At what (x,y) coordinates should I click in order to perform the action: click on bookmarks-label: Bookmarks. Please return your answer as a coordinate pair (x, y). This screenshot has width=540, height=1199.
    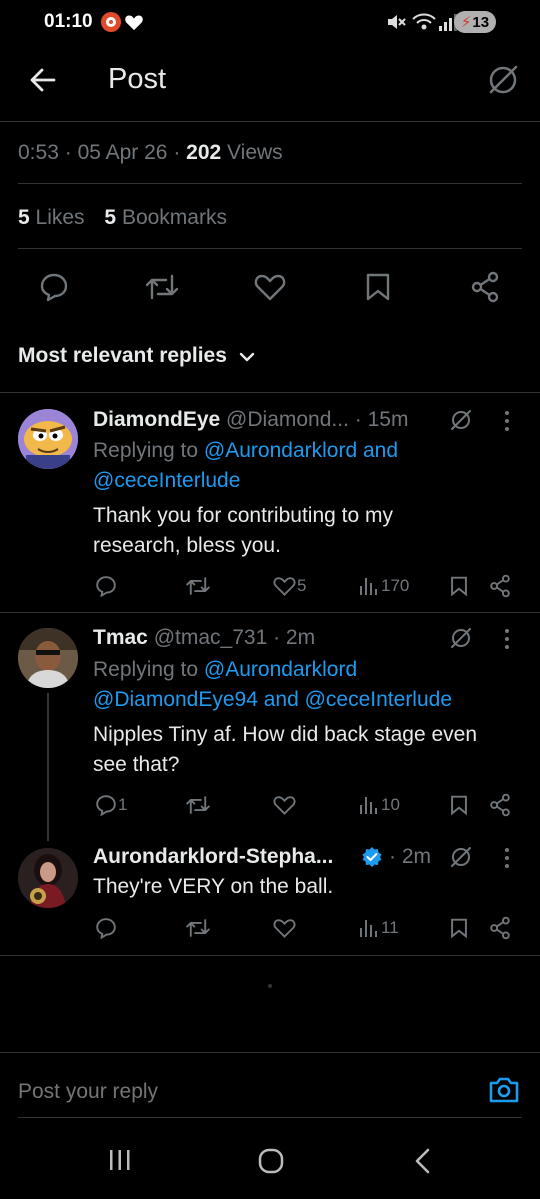
    Looking at the image, I should click on (174, 217).